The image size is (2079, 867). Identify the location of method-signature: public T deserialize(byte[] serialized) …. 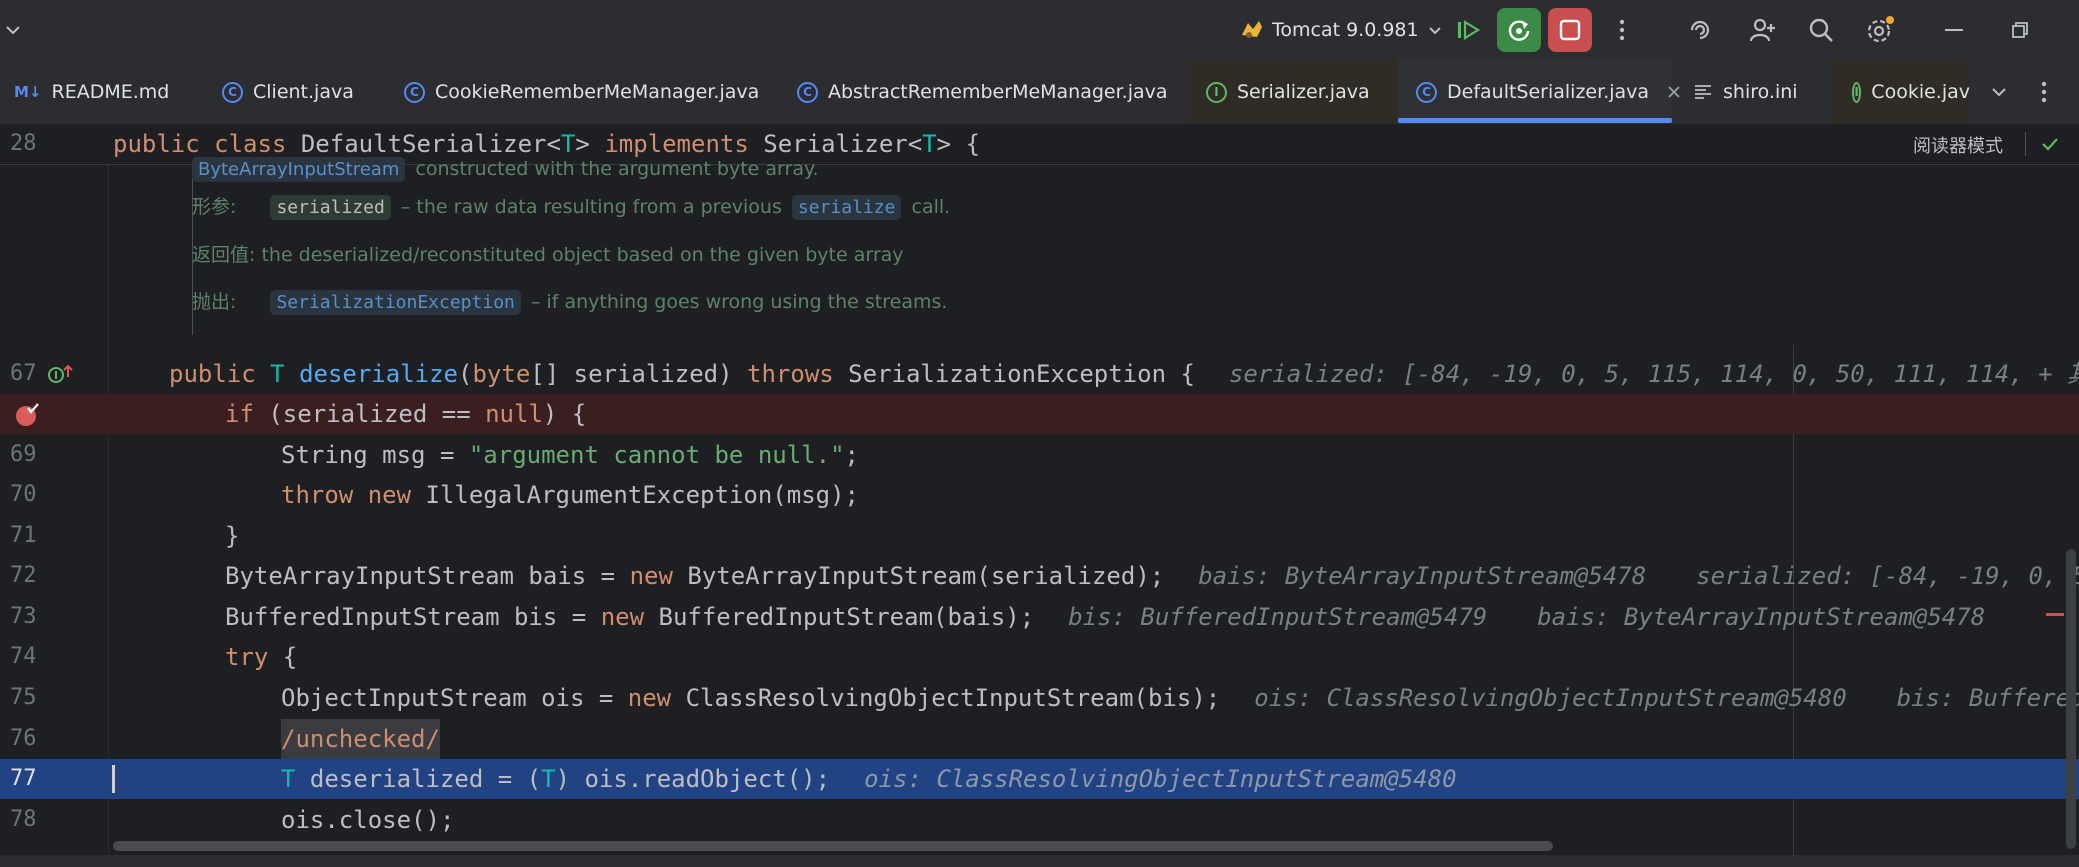
(1124, 374).